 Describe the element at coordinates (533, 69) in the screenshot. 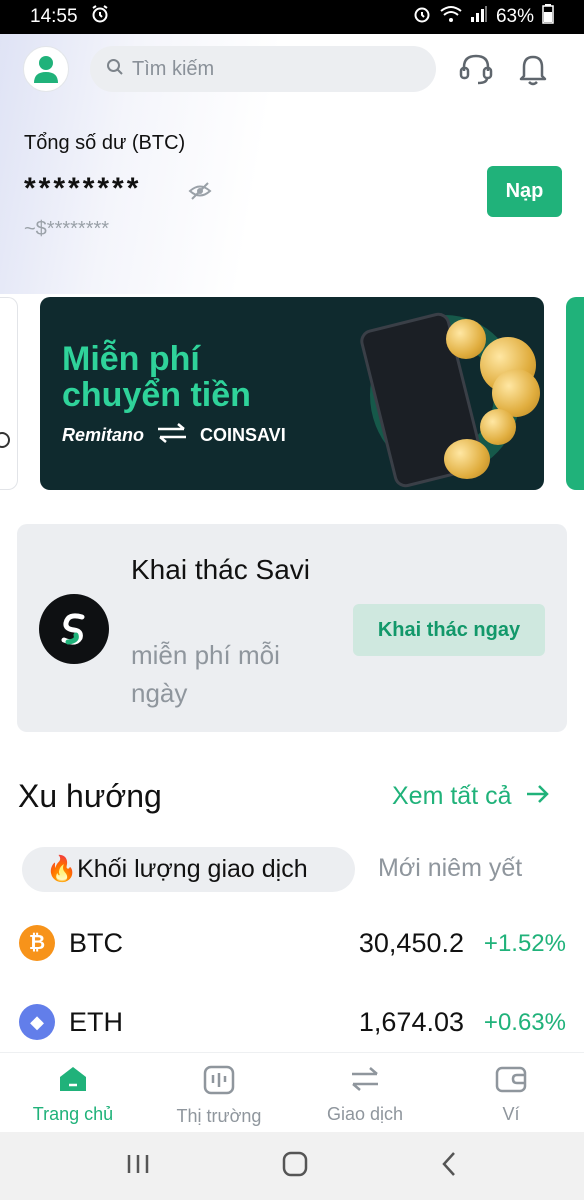

I see `bell-icon` at that location.